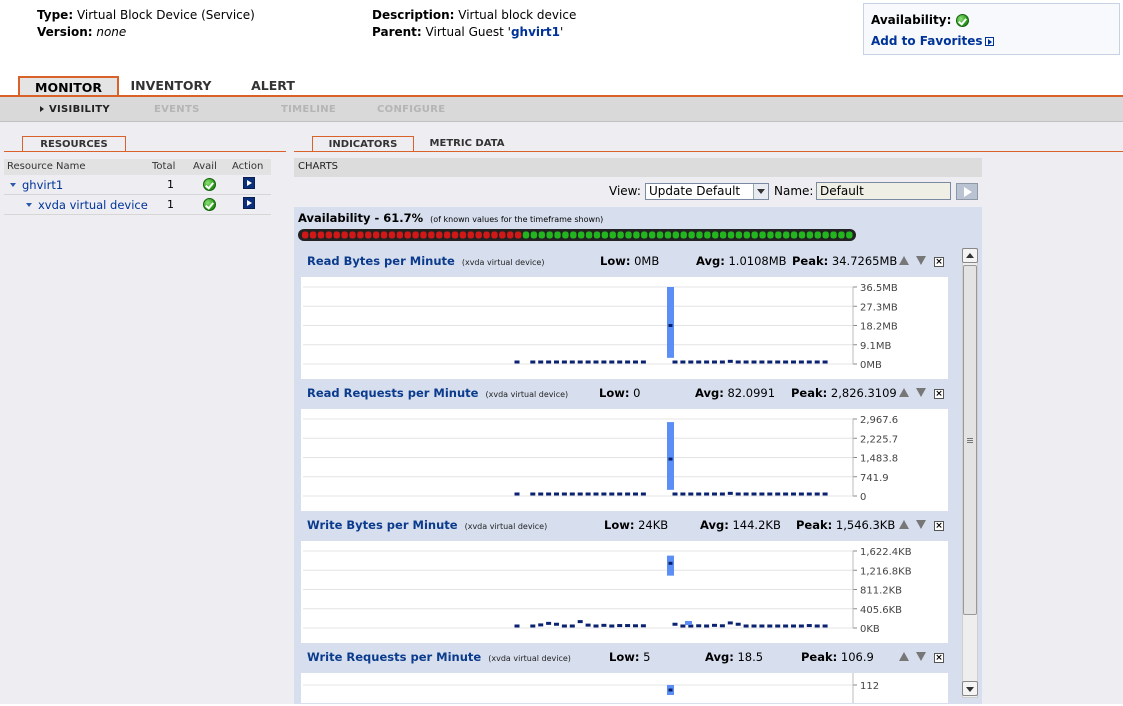  What do you see at coordinates (625, 191) in the screenshot?
I see `view-label: View:` at bounding box center [625, 191].